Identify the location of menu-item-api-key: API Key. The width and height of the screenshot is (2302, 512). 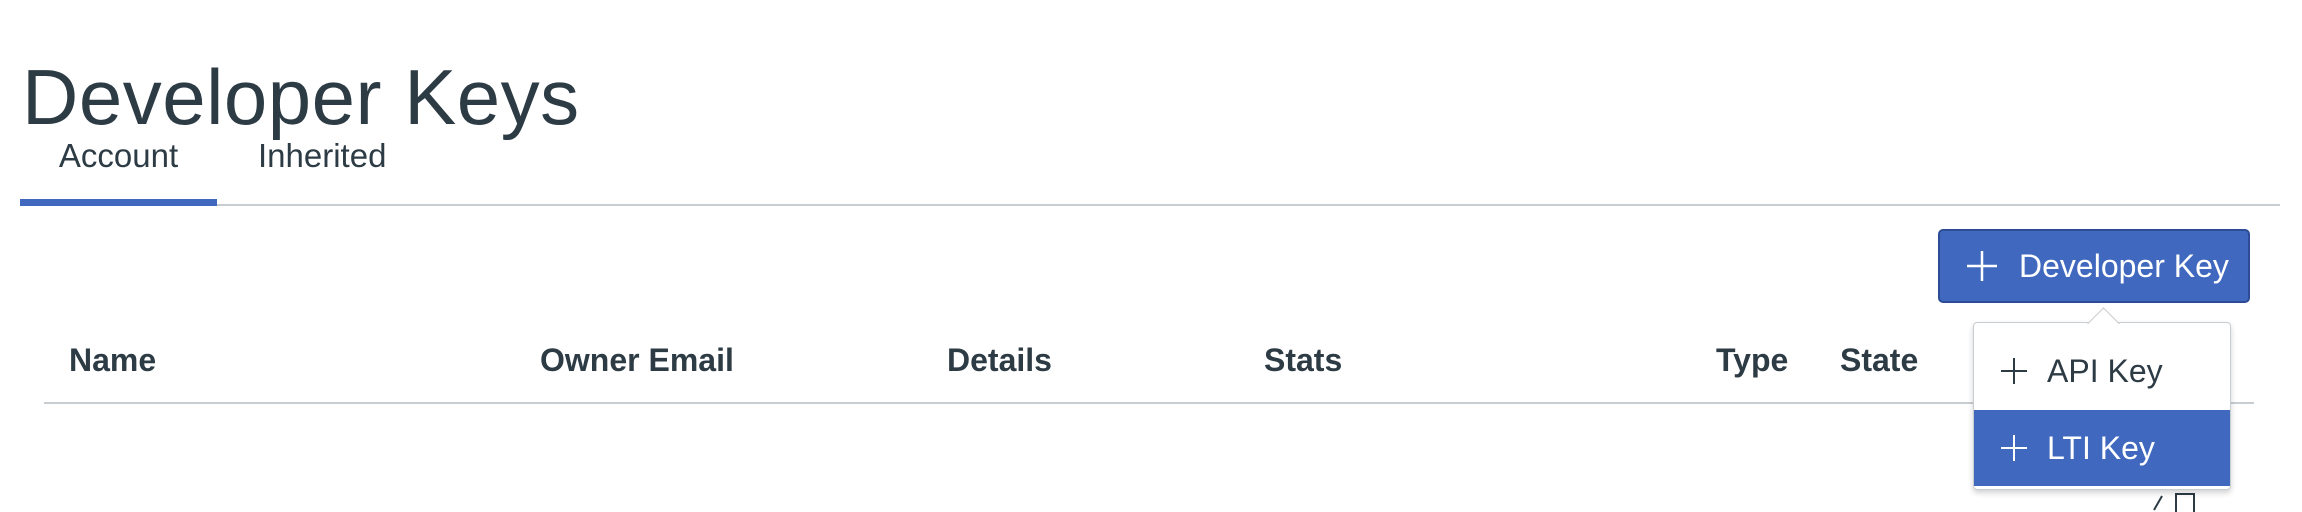
(2102, 371).